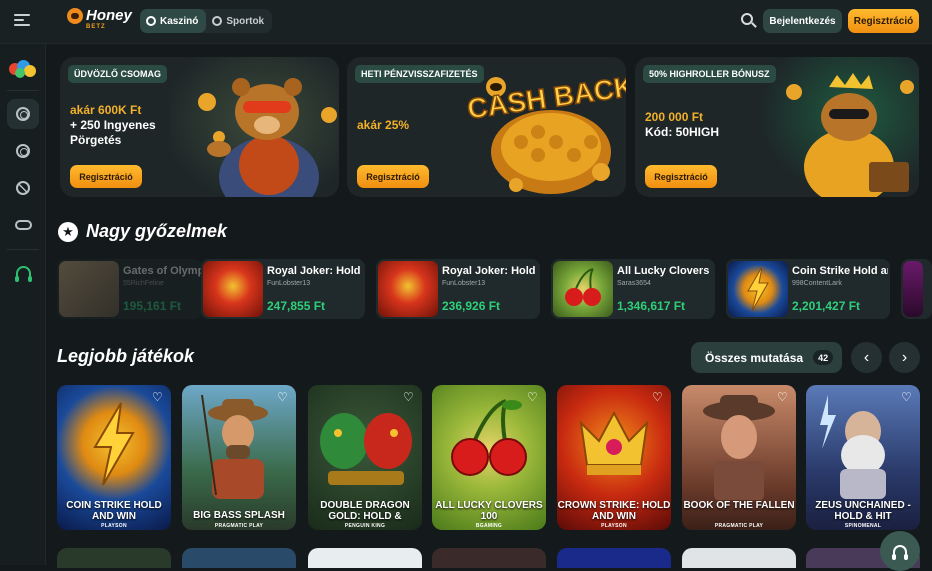  I want to click on big-wins-title: Nagy győzelmek, so click(157, 231).